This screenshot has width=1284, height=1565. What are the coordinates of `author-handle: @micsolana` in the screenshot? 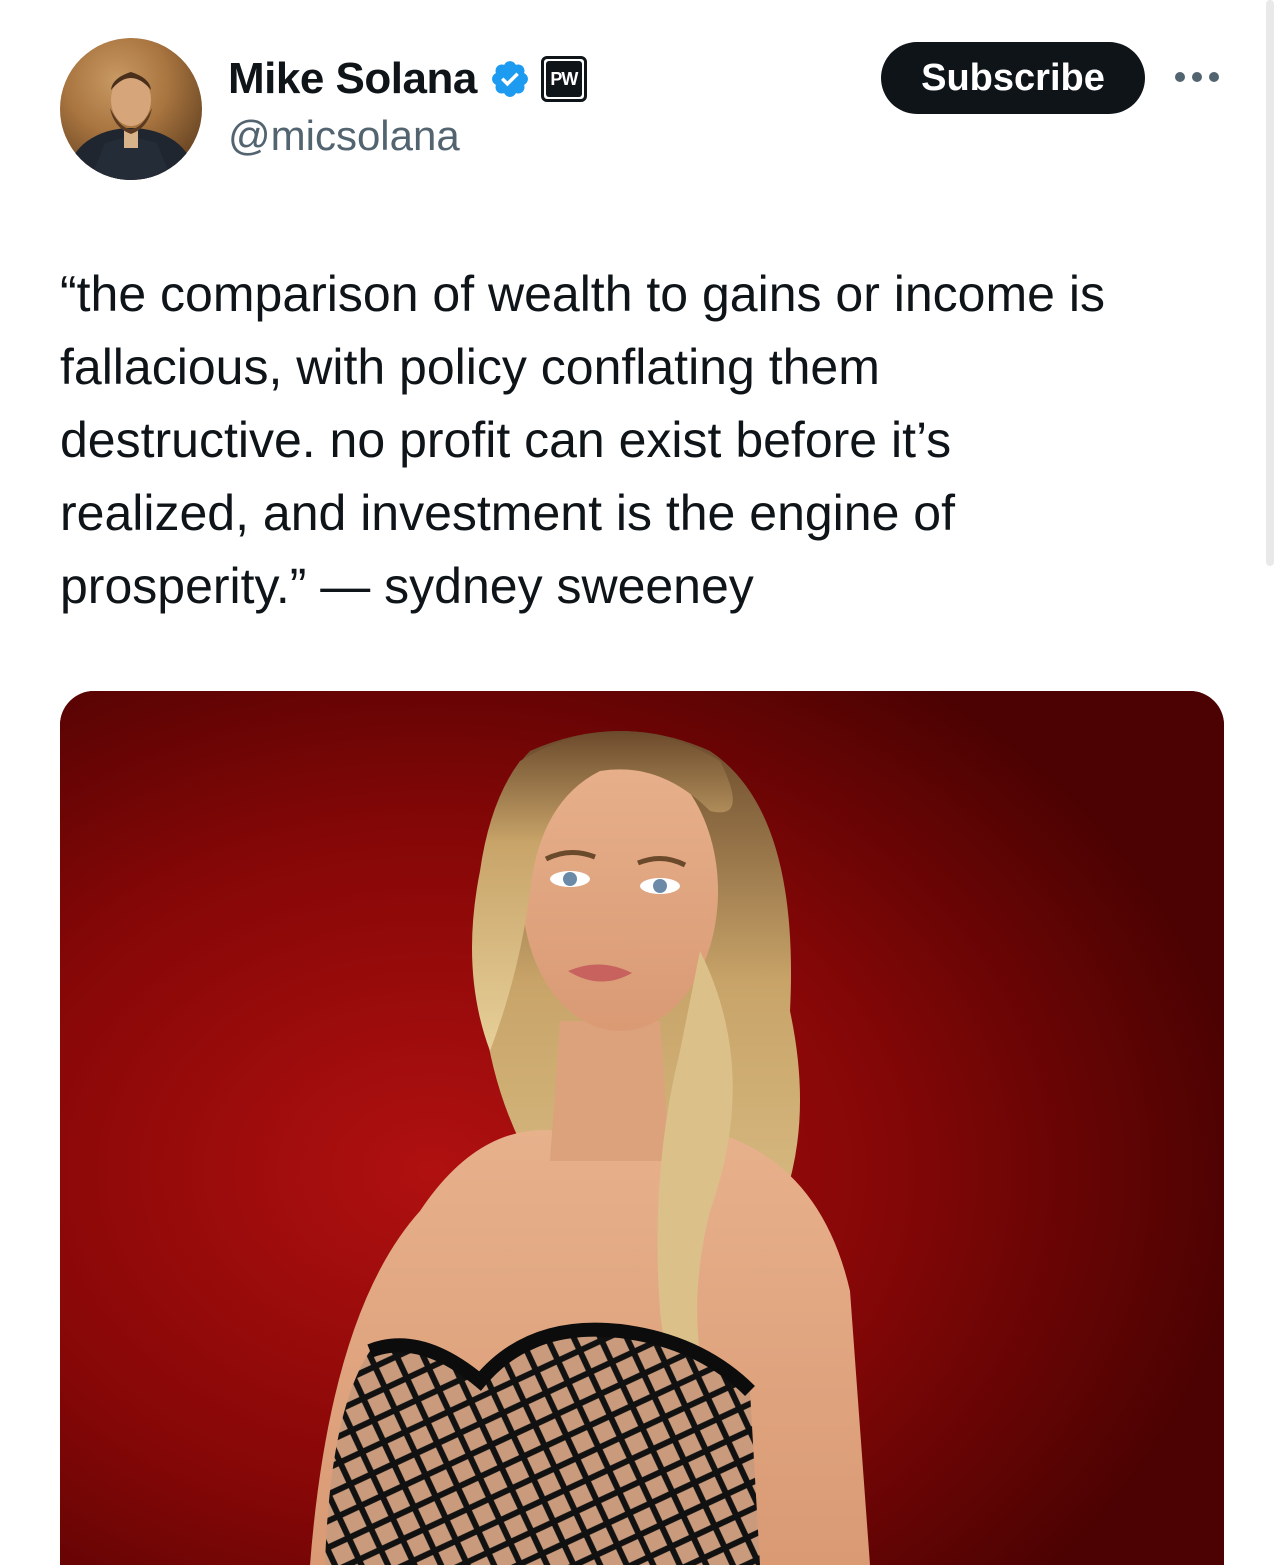 It's located at (344, 136).